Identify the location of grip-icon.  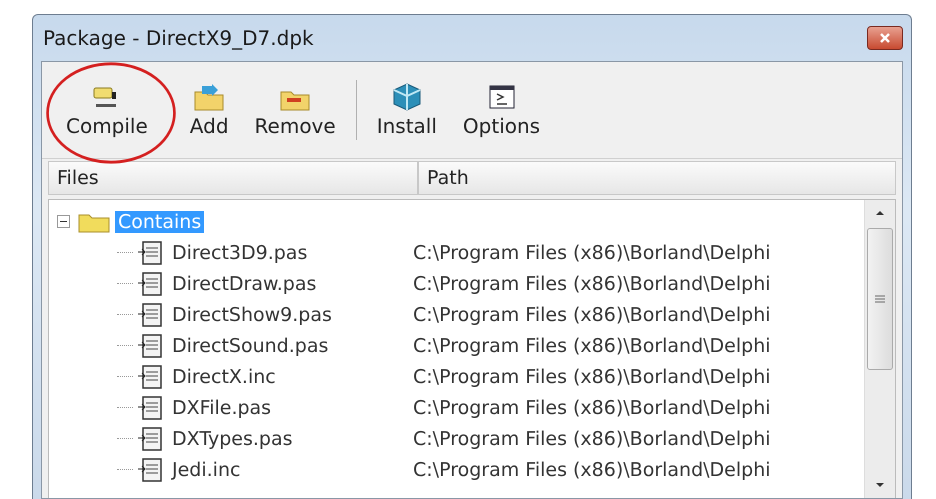
(880, 299).